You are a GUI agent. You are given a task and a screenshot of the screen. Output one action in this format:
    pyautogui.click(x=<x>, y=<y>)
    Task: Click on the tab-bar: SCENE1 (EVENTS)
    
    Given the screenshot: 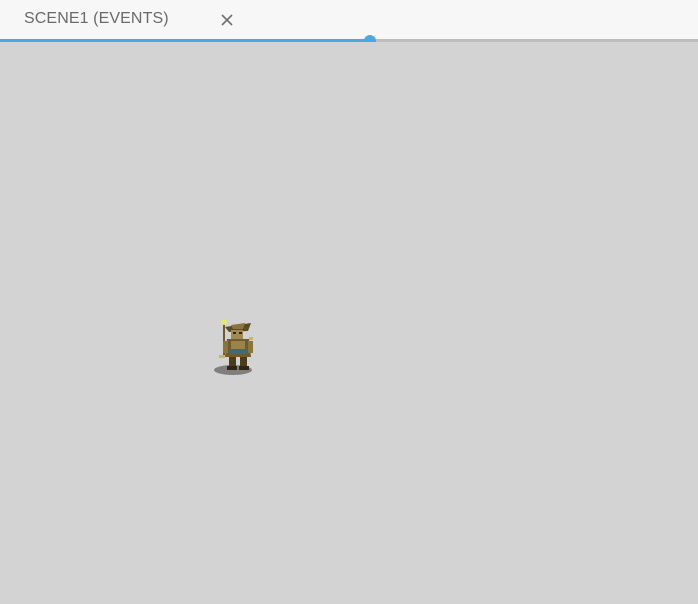 What is the action you would take?
    pyautogui.click(x=349, y=19)
    